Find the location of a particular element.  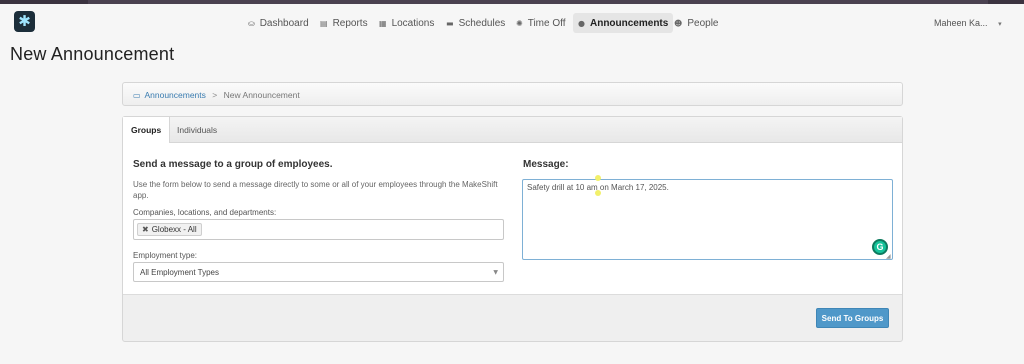

remove-tag-icon: ✖ is located at coordinates (145, 229).